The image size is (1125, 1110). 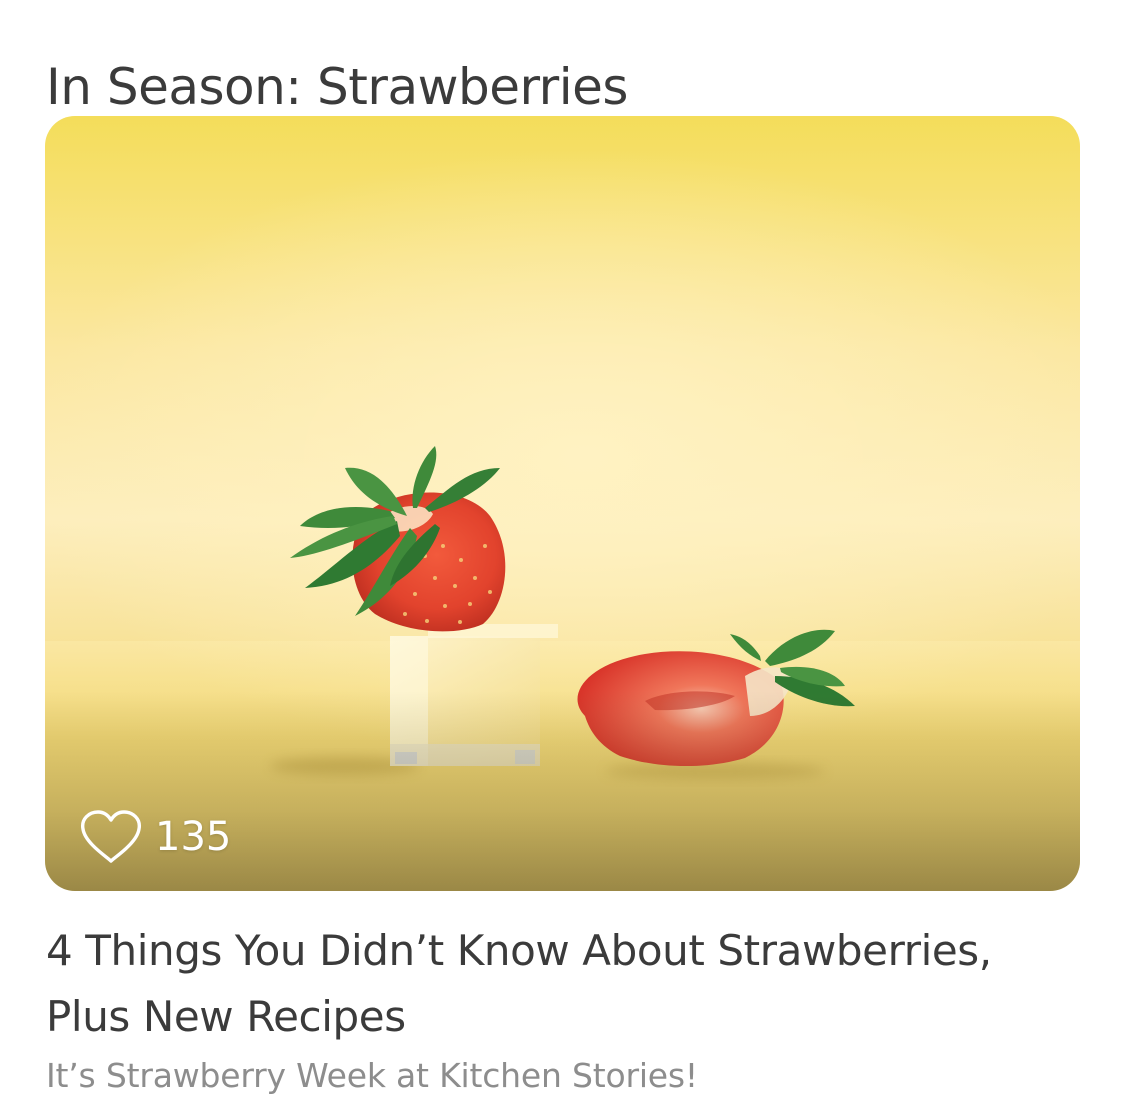 What do you see at coordinates (111, 837) in the screenshot?
I see `heart-outline-icon` at bounding box center [111, 837].